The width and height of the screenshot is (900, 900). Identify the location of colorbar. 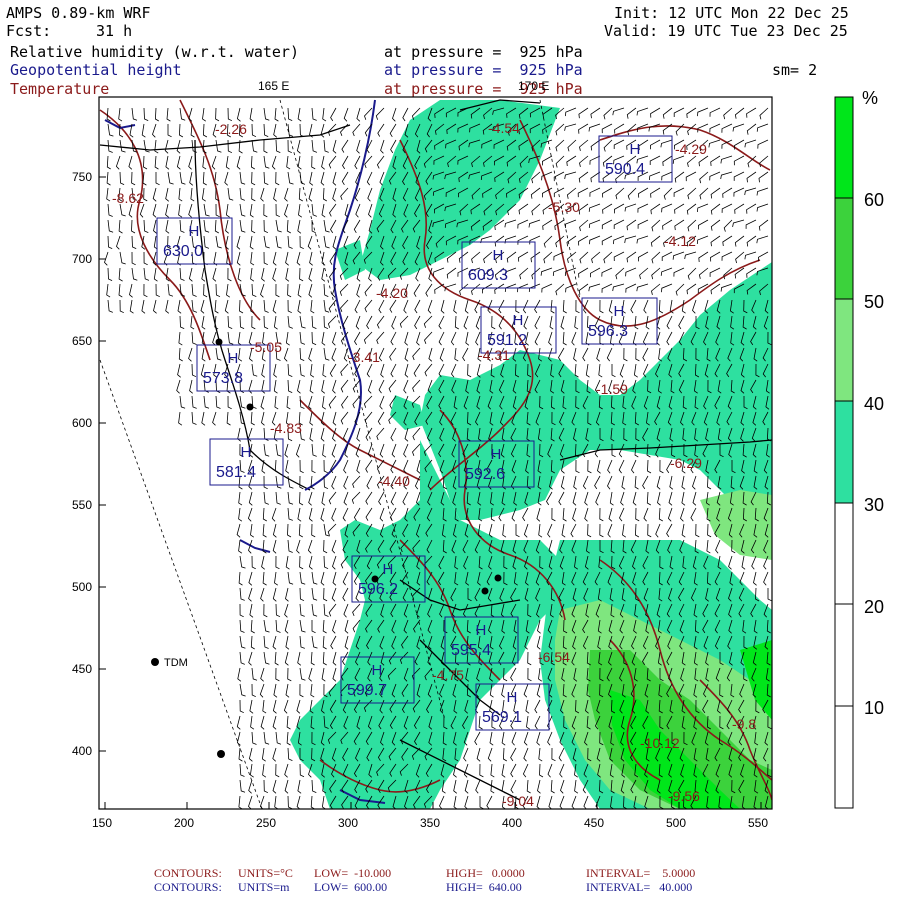
(844, 452).